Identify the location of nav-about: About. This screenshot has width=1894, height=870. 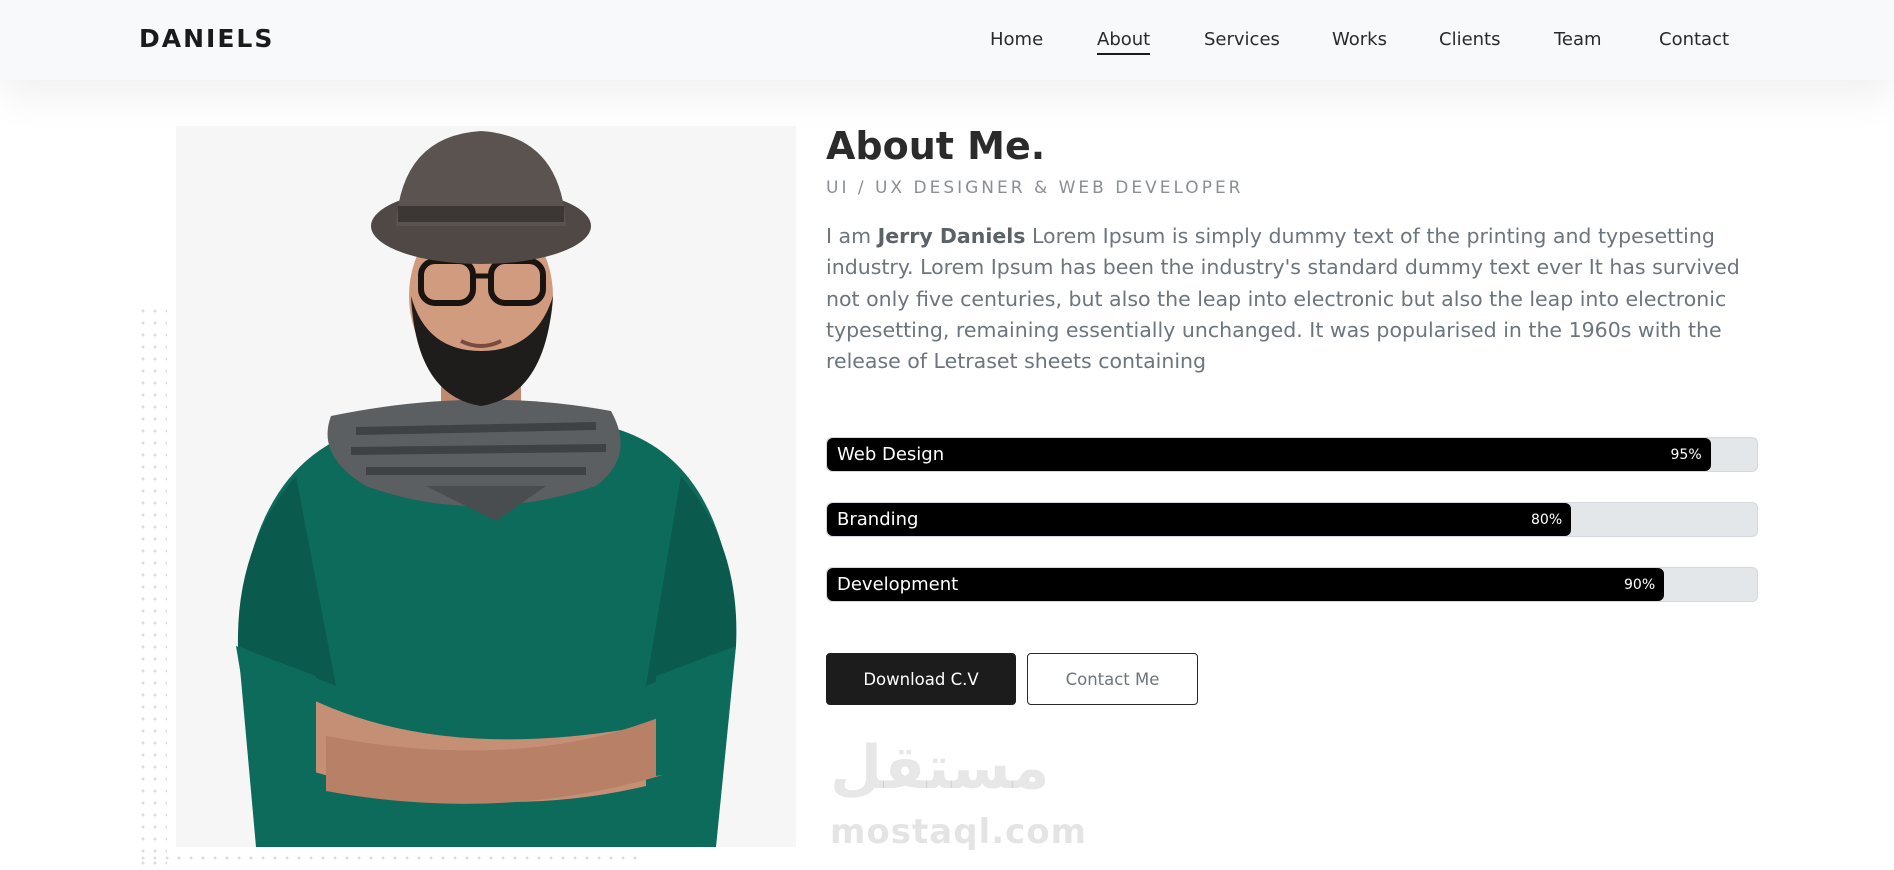
(1124, 42).